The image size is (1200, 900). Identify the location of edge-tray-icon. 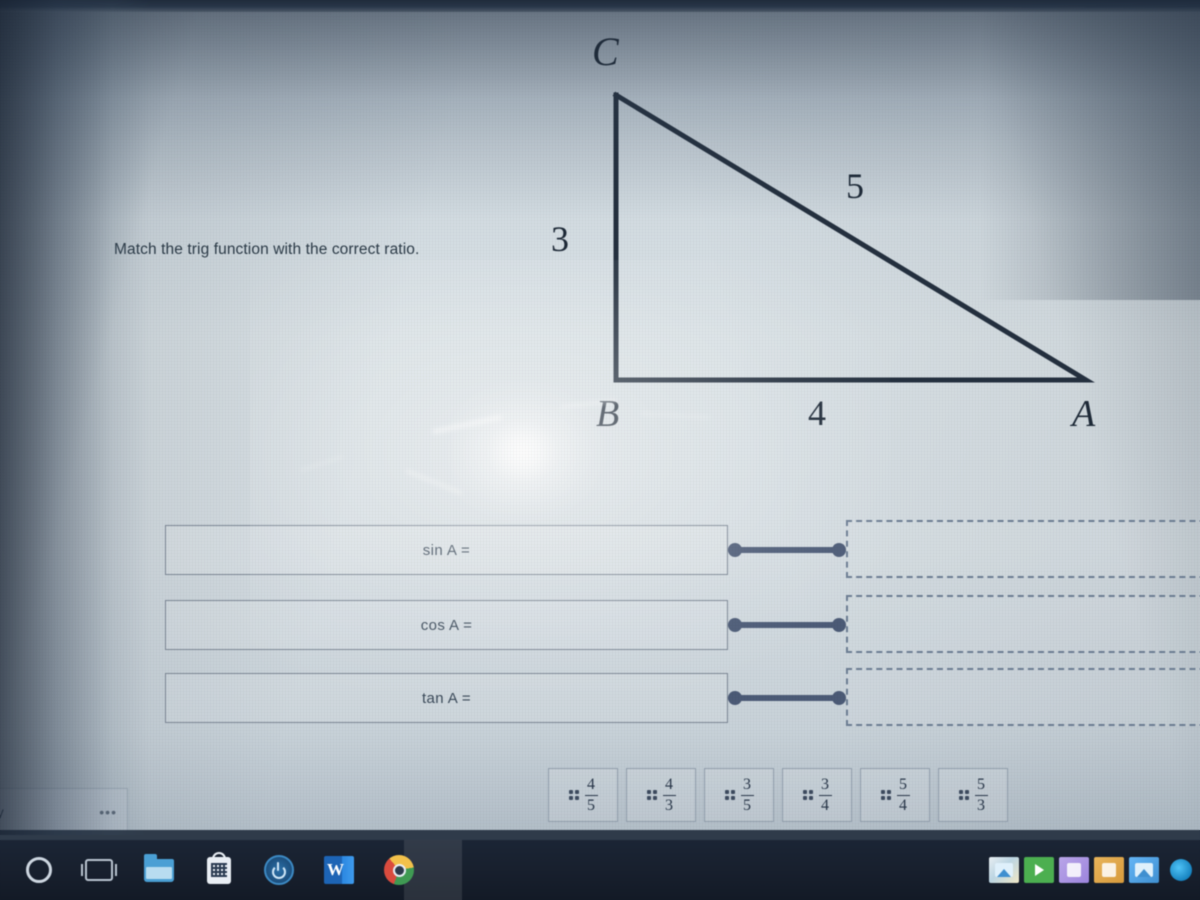
(1181, 870).